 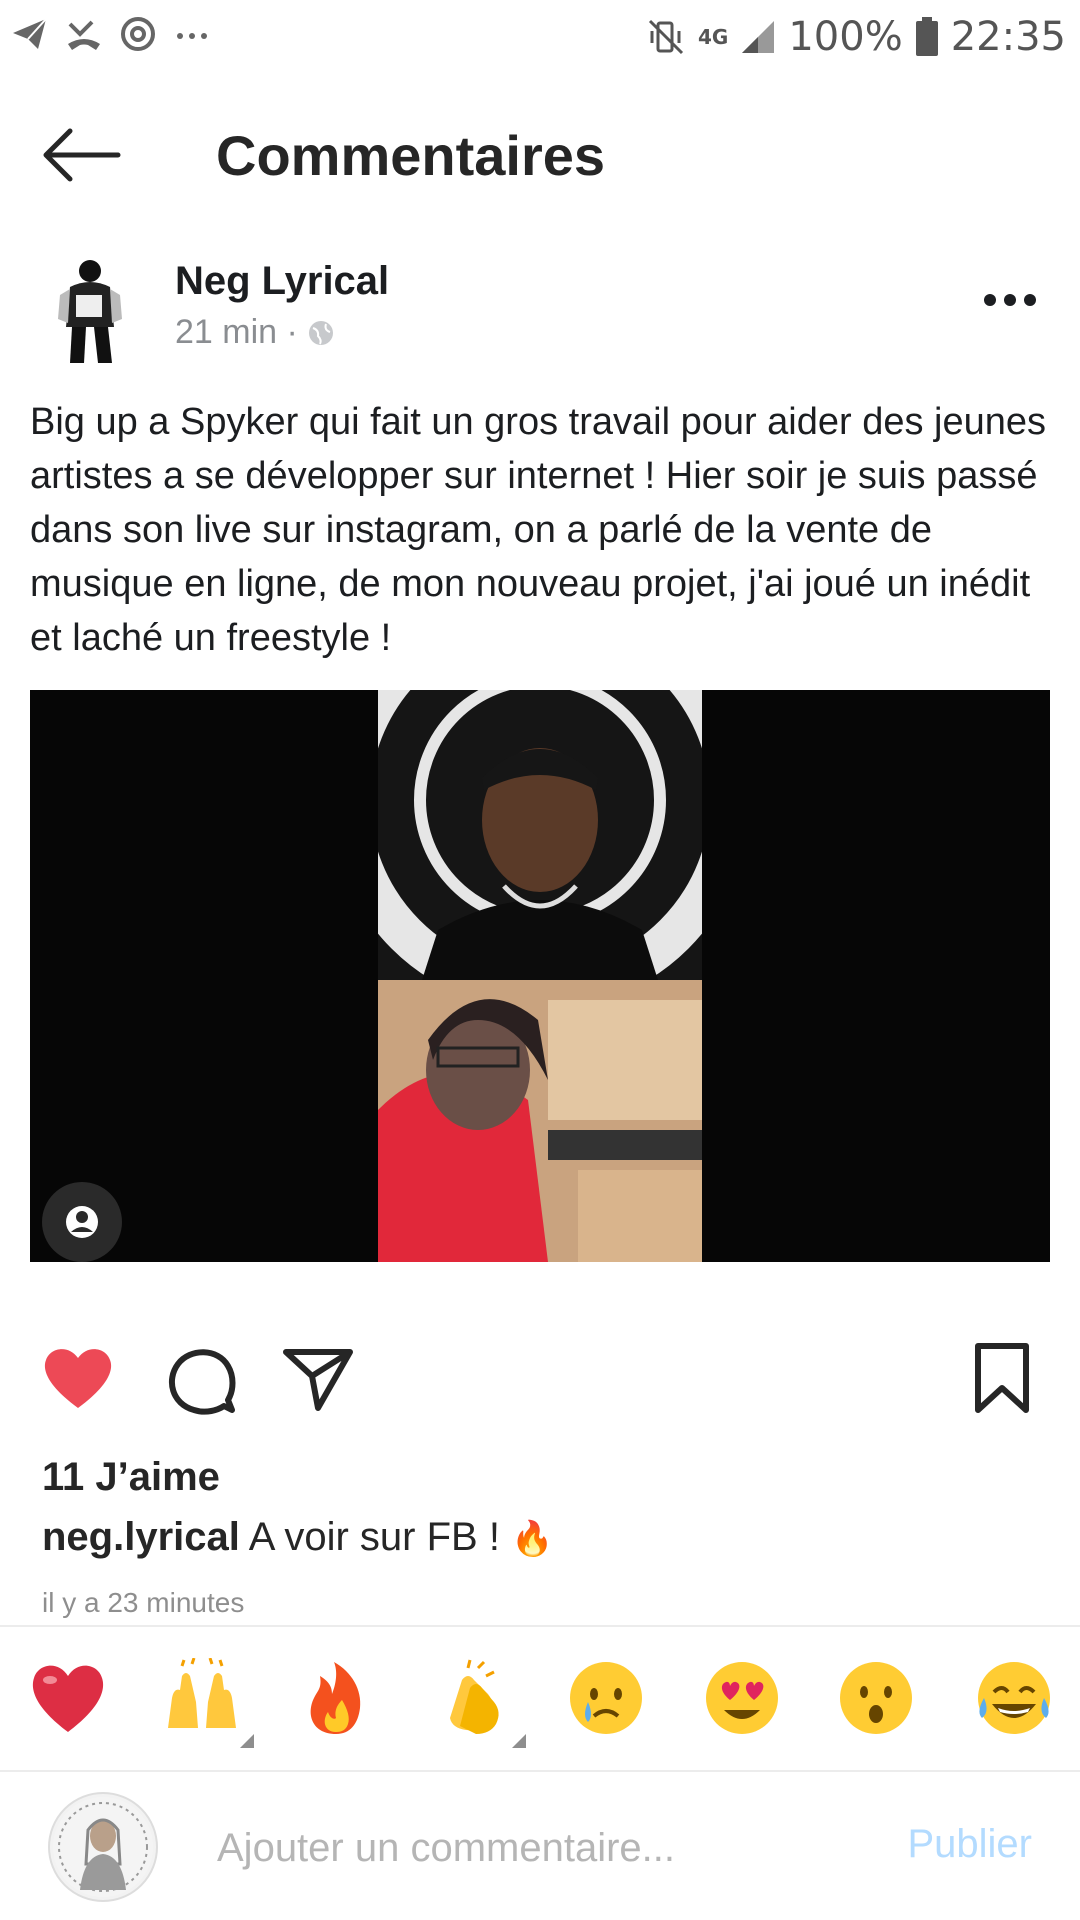 What do you see at coordinates (236, 332) in the screenshot?
I see `post-time: 21 min ·` at bounding box center [236, 332].